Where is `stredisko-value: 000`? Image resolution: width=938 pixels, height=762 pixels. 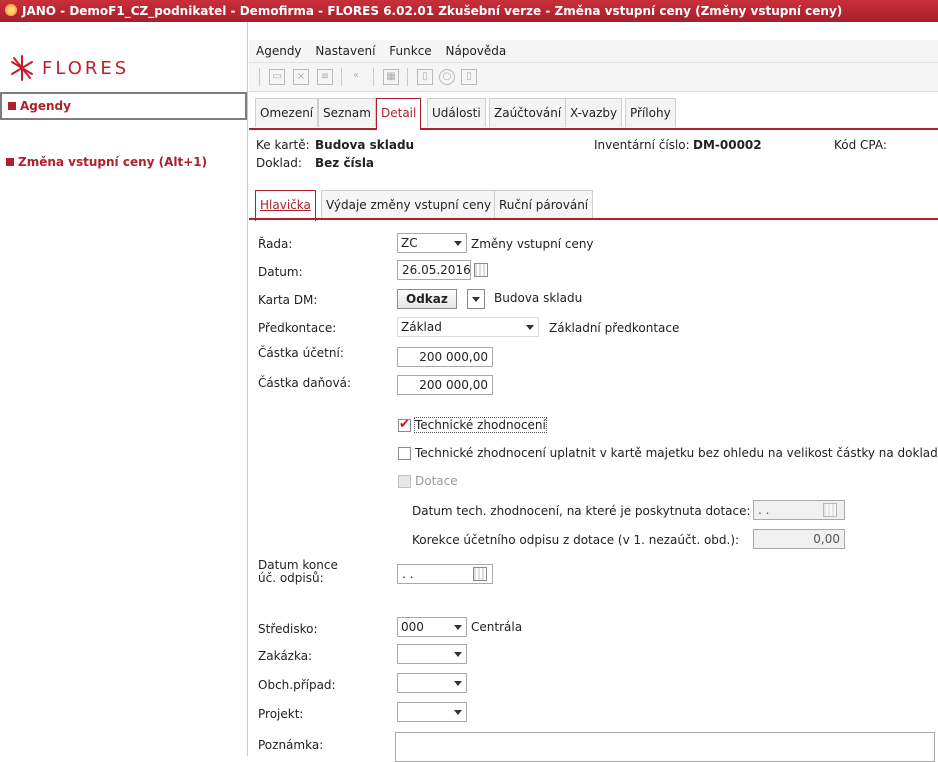 stredisko-value: 000 is located at coordinates (412, 627).